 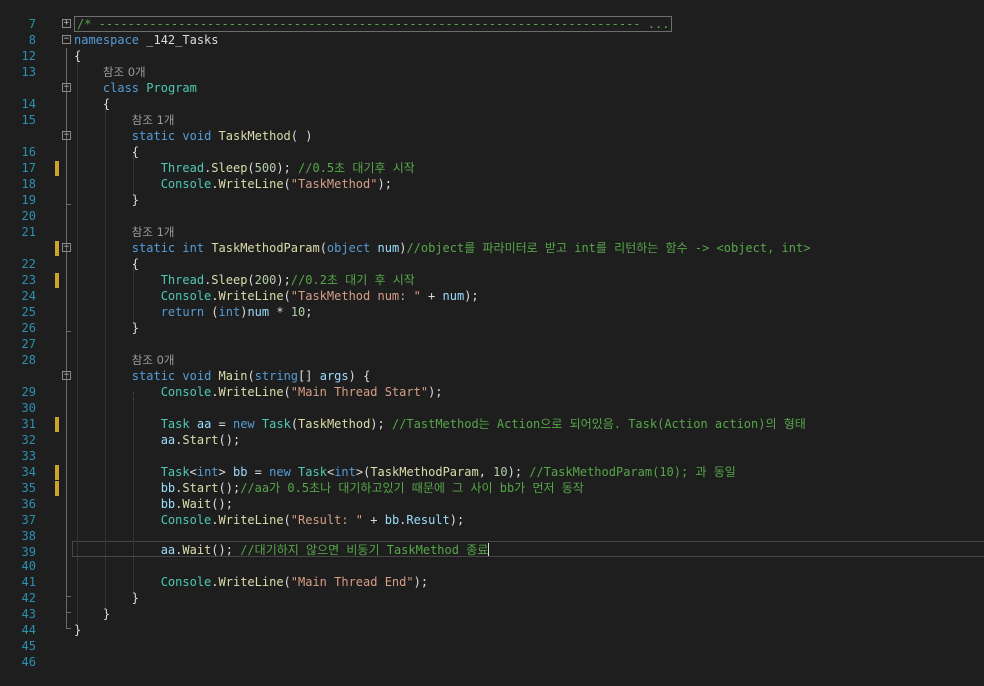 What do you see at coordinates (492, 143) in the screenshot?
I see `code-line-16: 16 − static void TaskMethod( )` at bounding box center [492, 143].